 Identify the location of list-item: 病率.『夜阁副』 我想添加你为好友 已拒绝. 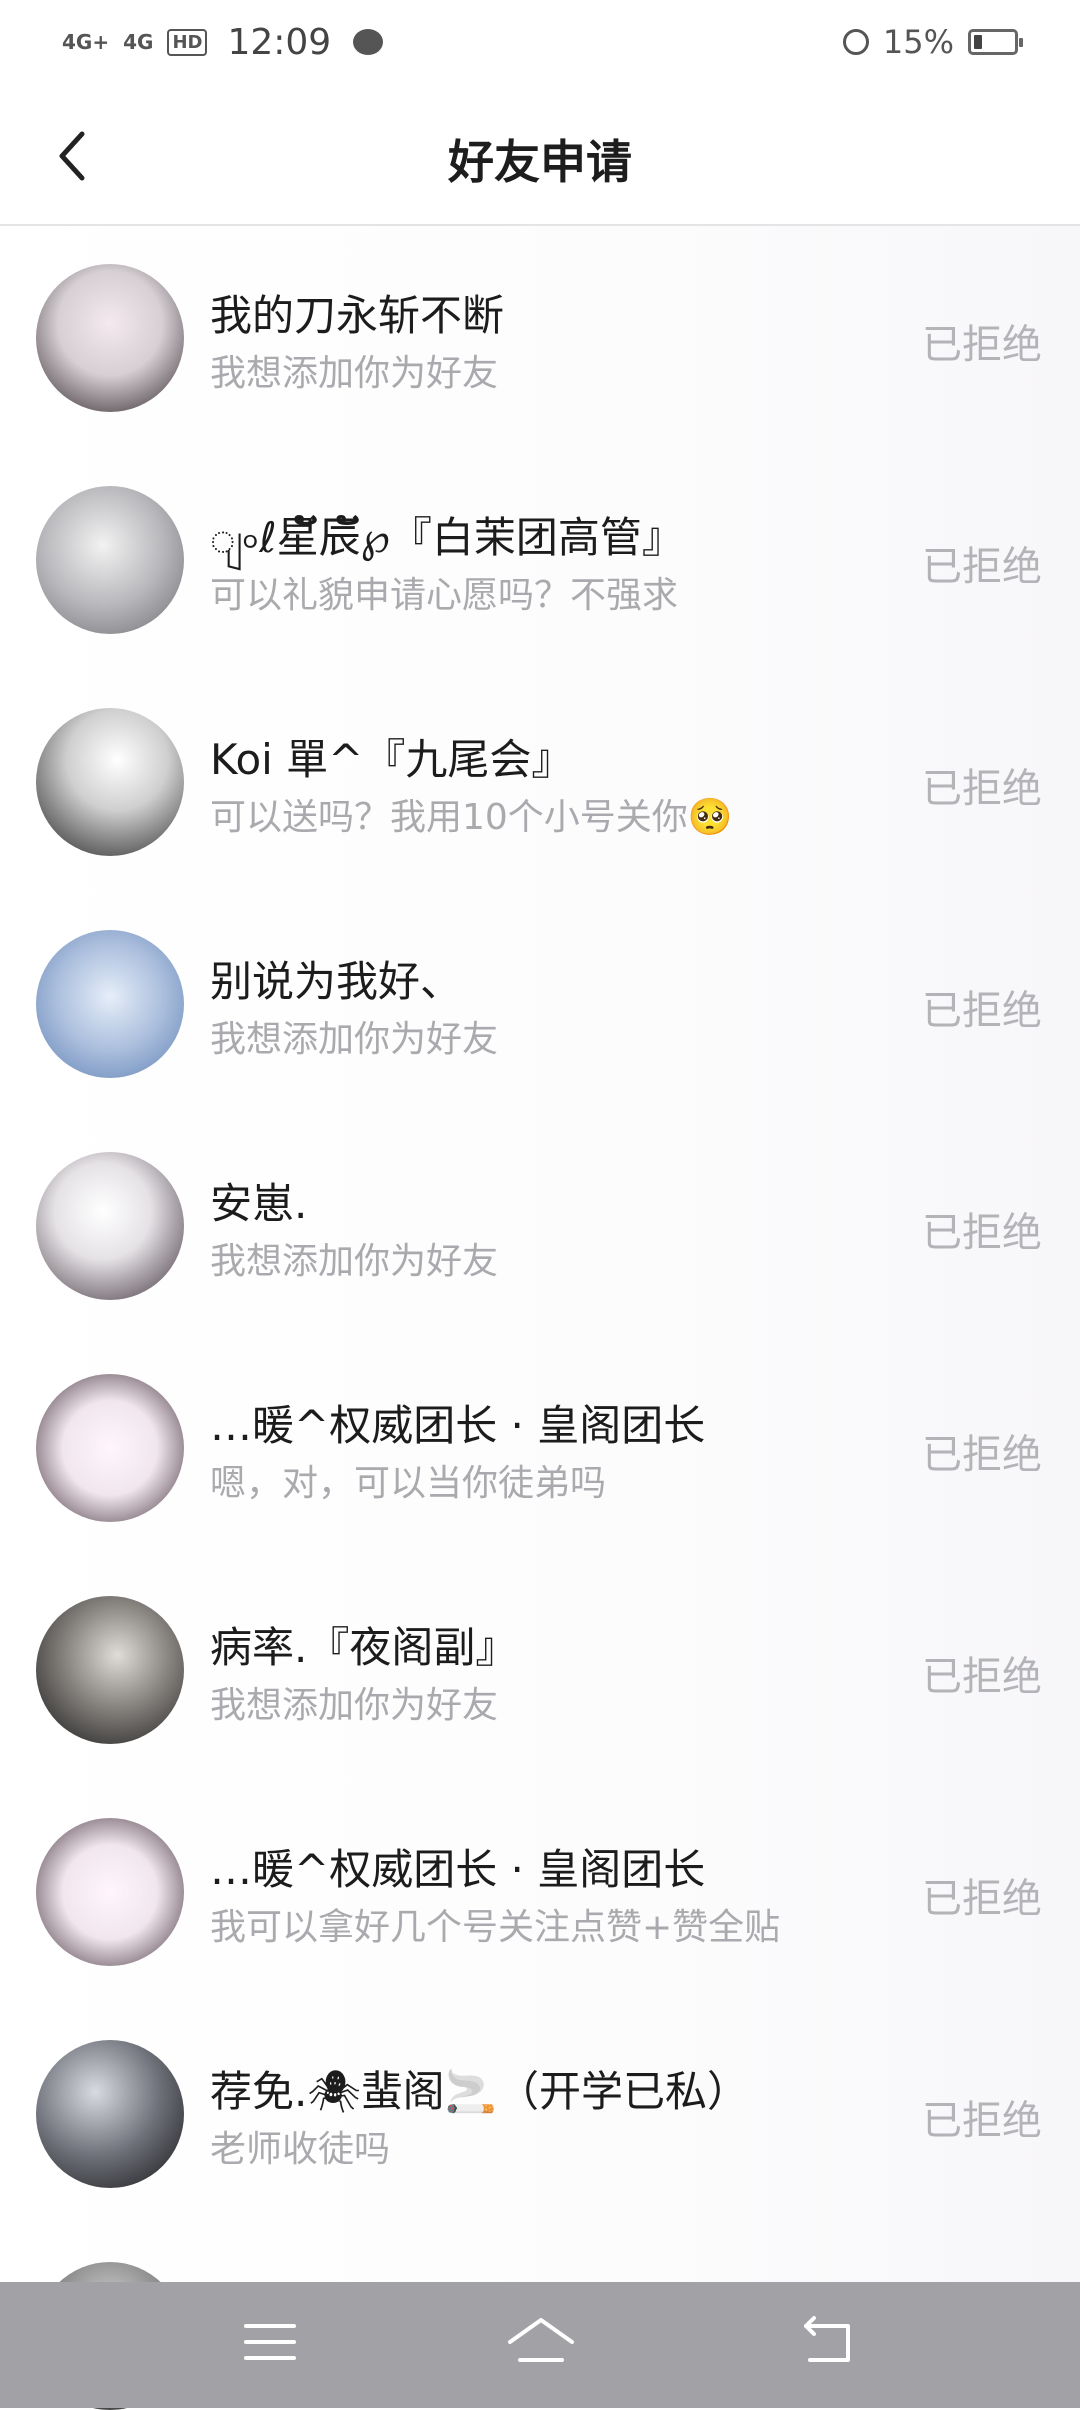
(540, 1669).